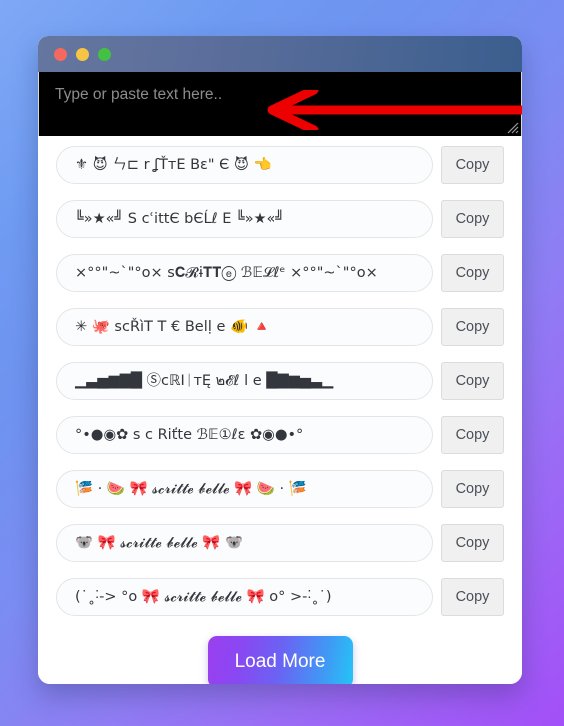 The height and width of the screenshot is (726, 564). Describe the element at coordinates (244, 273) in the screenshot. I see `result-text: ×°°"~`"°o× ѕ𝐂𝓡ɨ𝐓𝐓ⓔ ℬ𝔼𝓛ℓᵉ ×°°"~`"°o×` at that location.